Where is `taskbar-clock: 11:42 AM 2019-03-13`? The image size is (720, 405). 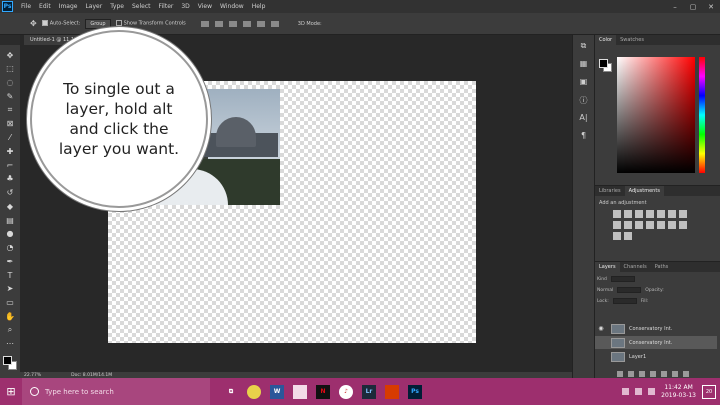 taskbar-clock: 11:42 AM 2019-03-13 is located at coordinates (678, 392).